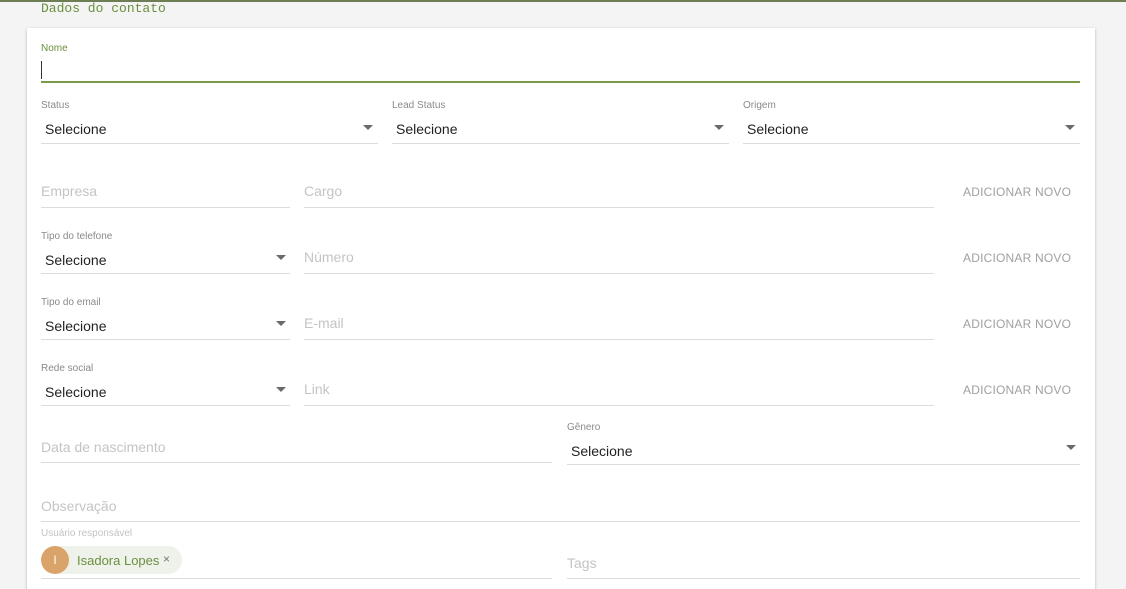  What do you see at coordinates (619, 259) in the screenshot?
I see `numero-input: Número` at bounding box center [619, 259].